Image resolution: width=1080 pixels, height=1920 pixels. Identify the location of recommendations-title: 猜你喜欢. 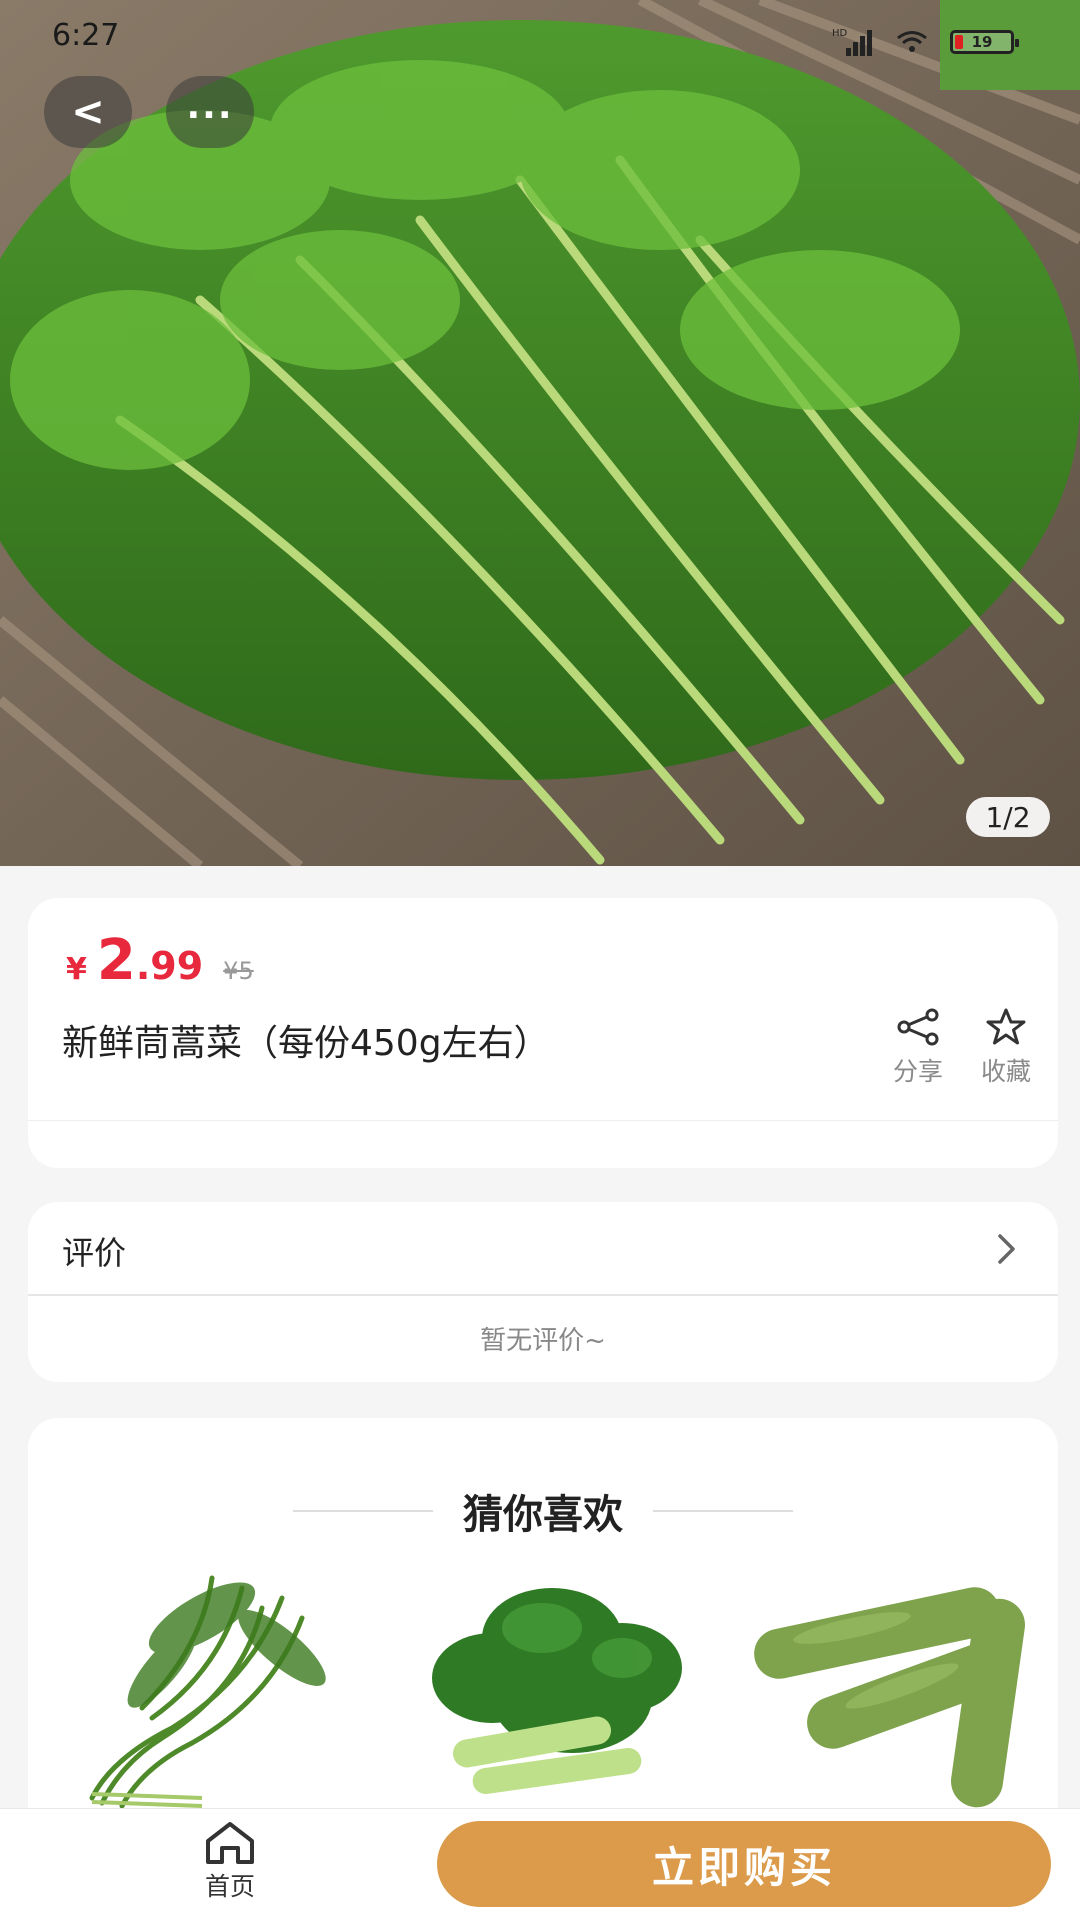
(543, 1515).